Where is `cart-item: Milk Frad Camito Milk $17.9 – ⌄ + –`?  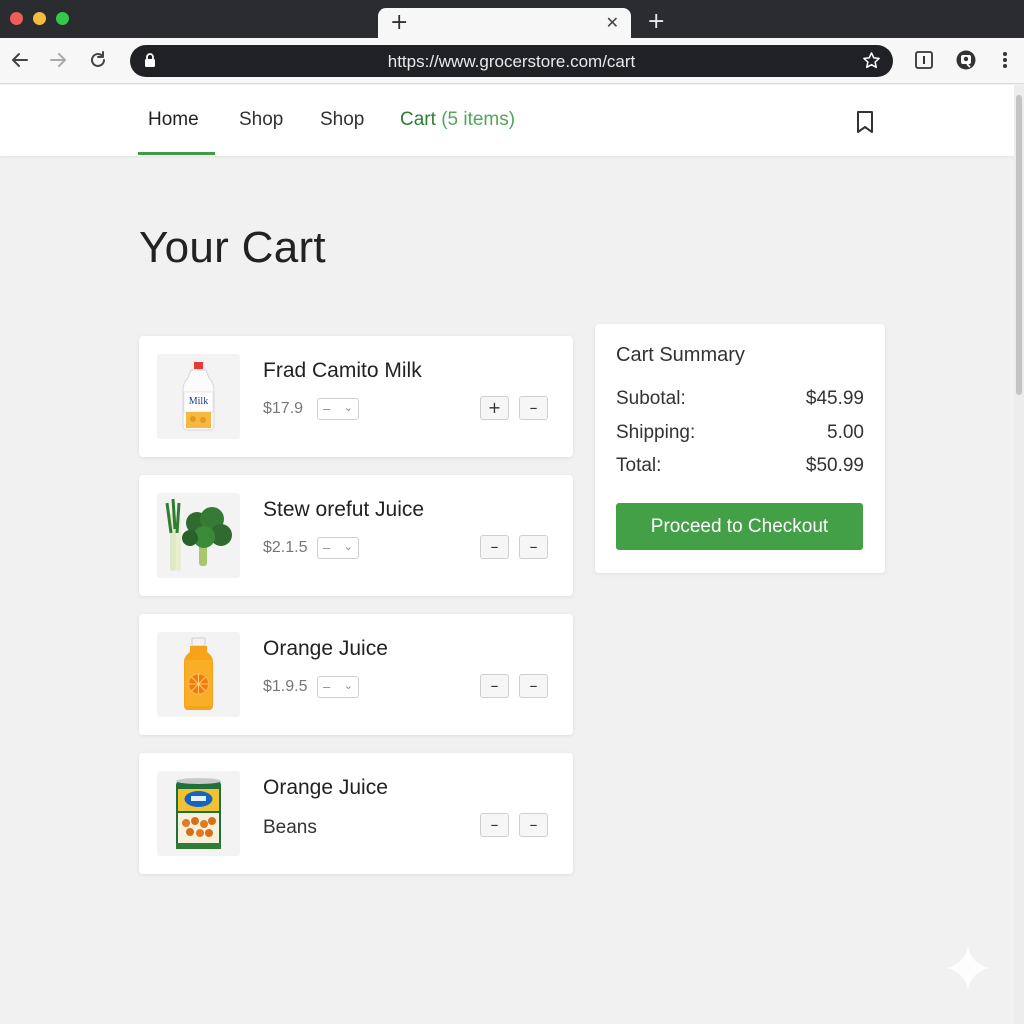
cart-item: Milk Frad Camito Milk $17.9 – ⌄ + – is located at coordinates (356, 396).